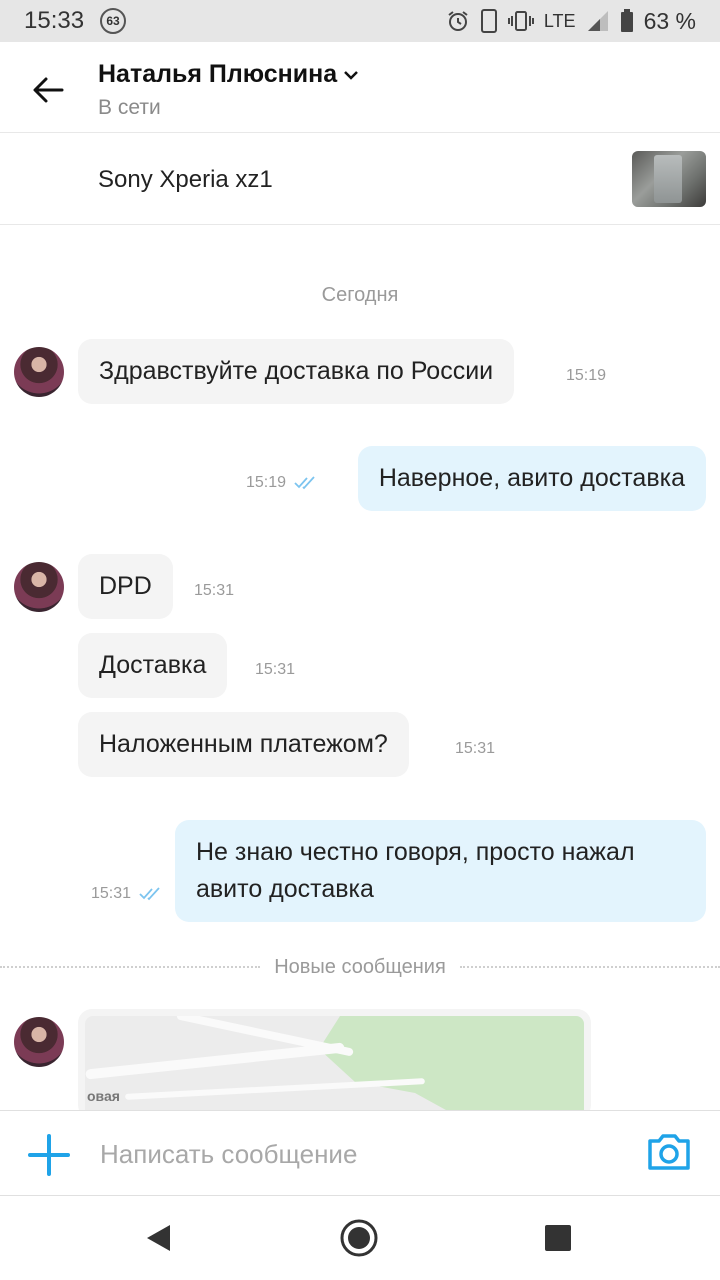  I want to click on status-time: 15:33, so click(54, 20).